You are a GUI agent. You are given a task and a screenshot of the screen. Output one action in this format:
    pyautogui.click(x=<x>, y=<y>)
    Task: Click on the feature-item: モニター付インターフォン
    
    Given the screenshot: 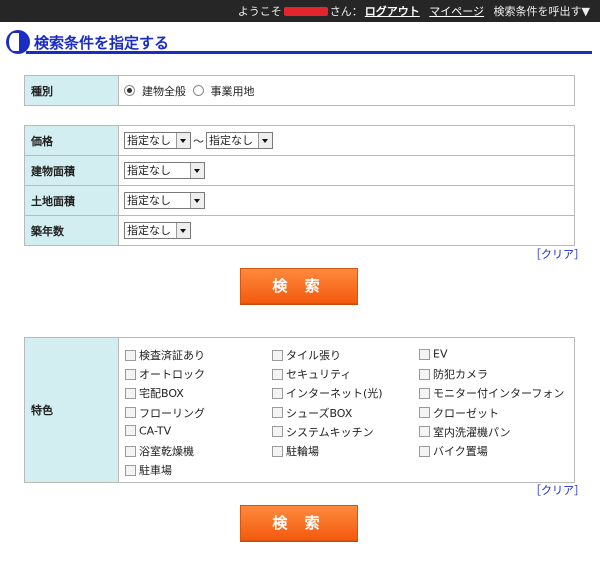 What is the action you would take?
    pyautogui.click(x=491, y=393)
    